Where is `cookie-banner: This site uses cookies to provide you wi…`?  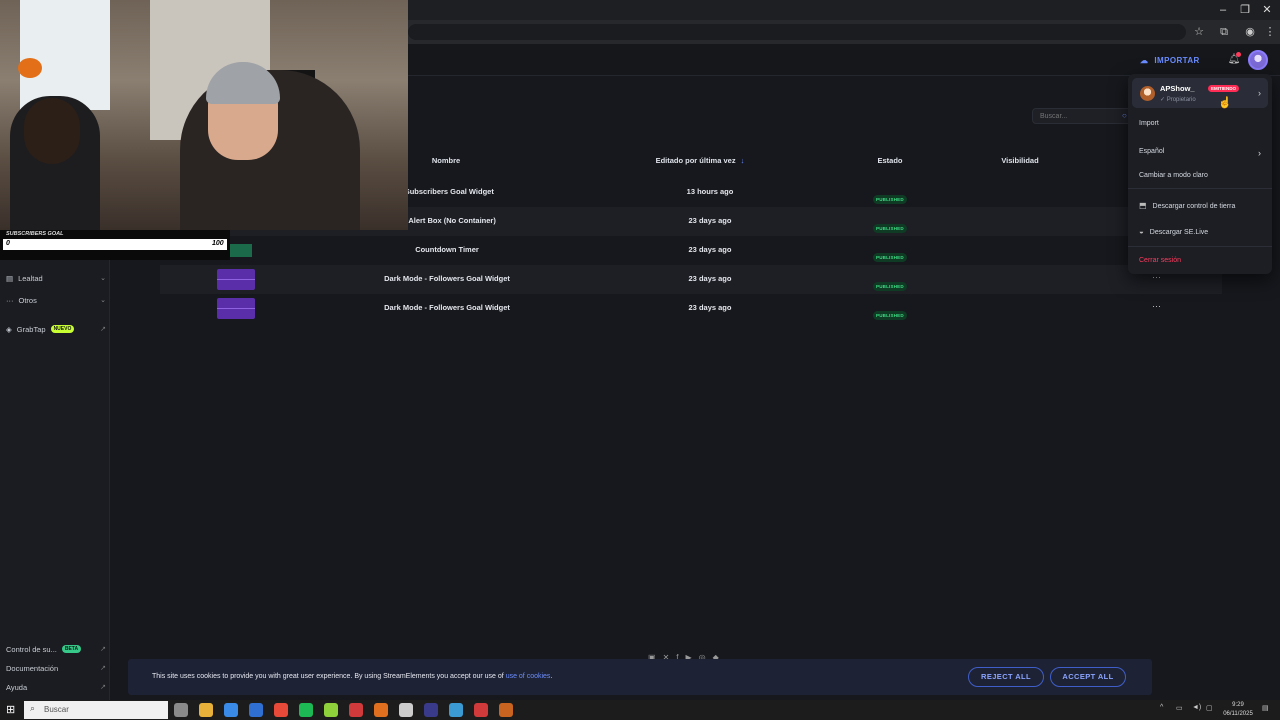 cookie-banner: This site uses cookies to provide you wi… is located at coordinates (640, 677).